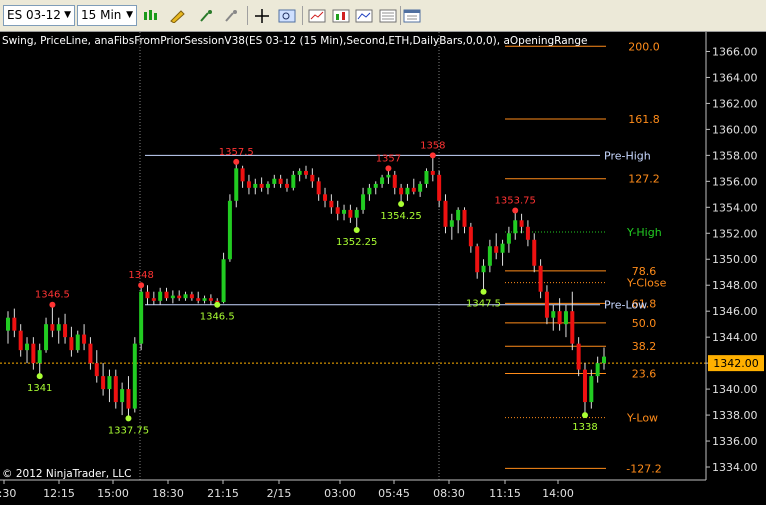  I want to click on price-tick-label: 1356.00, so click(735, 181).